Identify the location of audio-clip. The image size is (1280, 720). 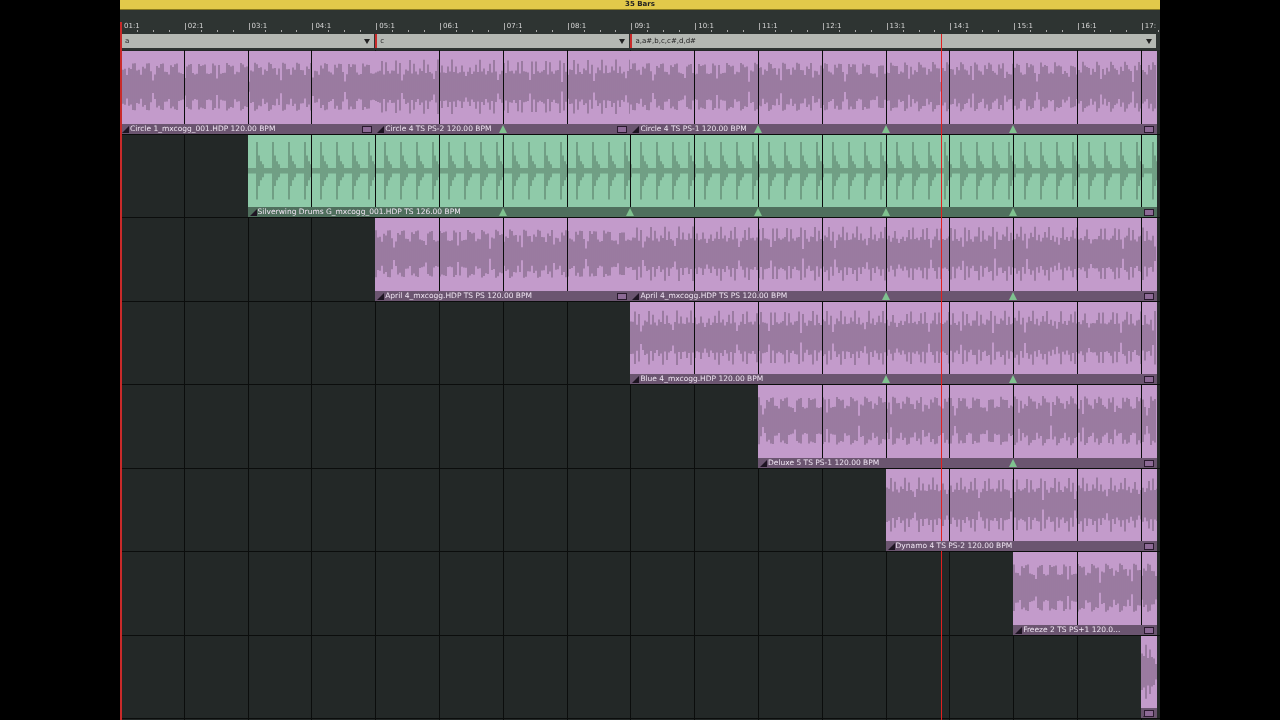
(1148, 676).